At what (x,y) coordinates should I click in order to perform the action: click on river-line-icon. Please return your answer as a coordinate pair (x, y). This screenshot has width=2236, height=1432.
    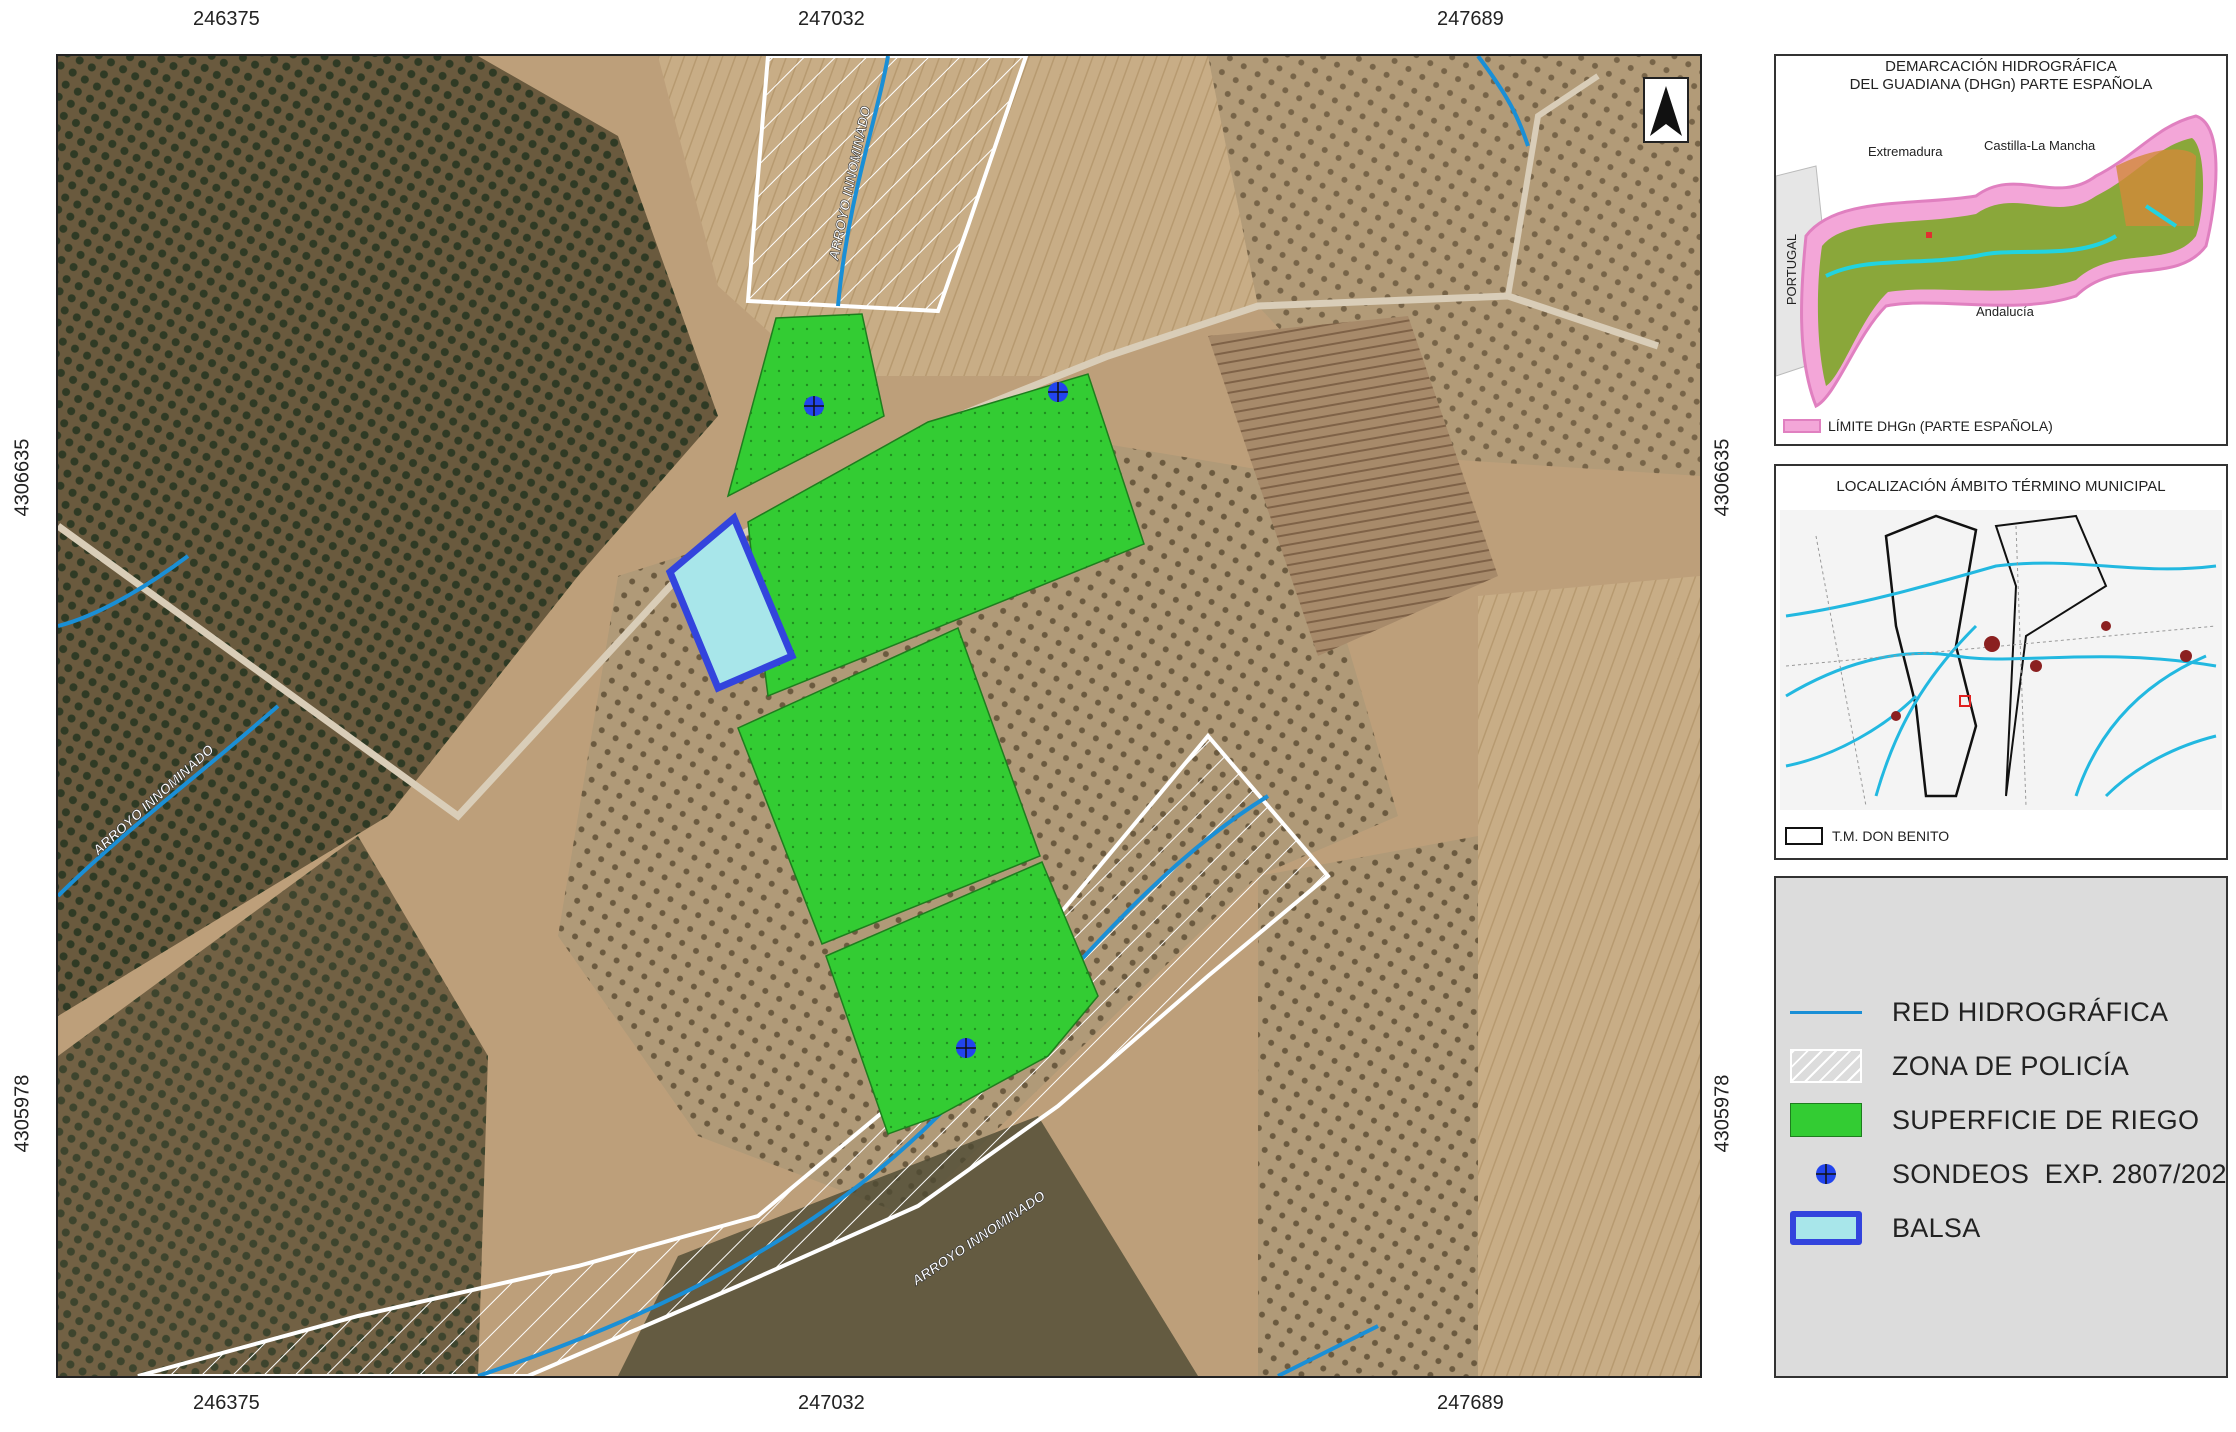
    Looking at the image, I should click on (1826, 1012).